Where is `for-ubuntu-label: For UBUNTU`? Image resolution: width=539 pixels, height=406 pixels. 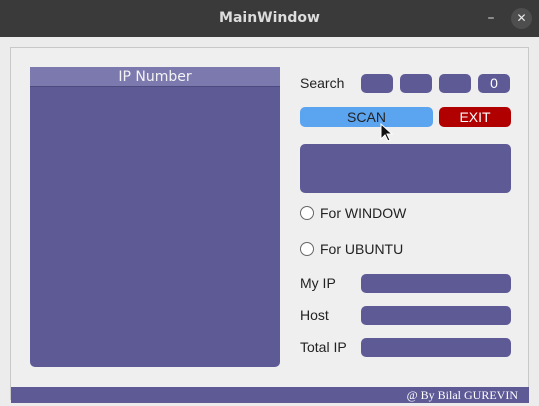 for-ubuntu-label: For UBUNTU is located at coordinates (362, 249).